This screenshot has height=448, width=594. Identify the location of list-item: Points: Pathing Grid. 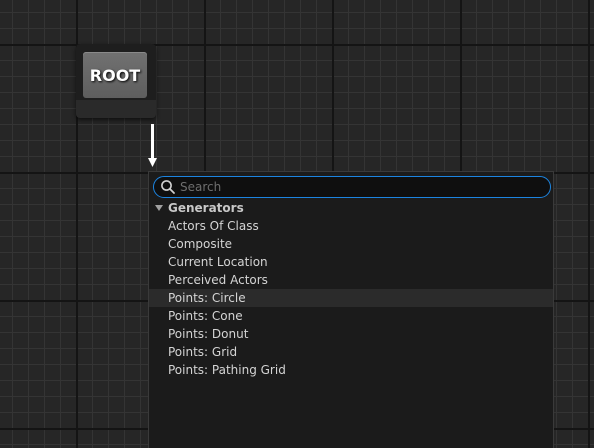
(351, 370).